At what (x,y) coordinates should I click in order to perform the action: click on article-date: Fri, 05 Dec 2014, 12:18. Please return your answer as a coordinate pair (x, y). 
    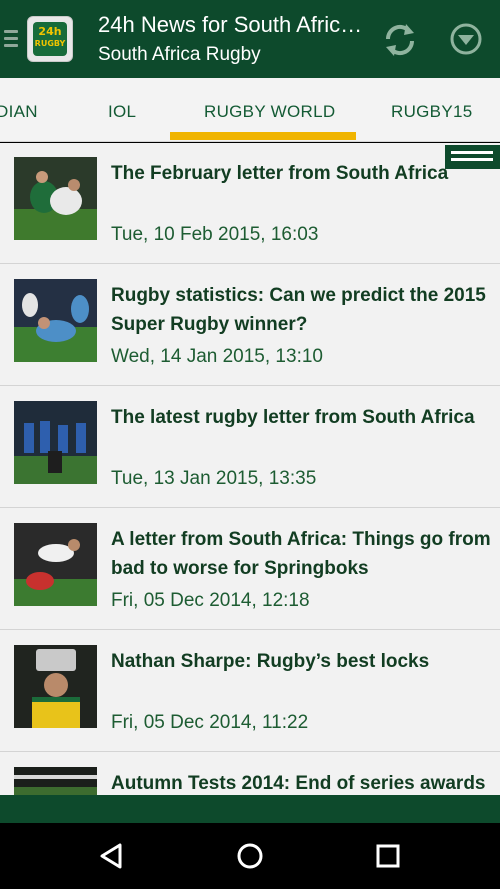
    Looking at the image, I should click on (210, 600).